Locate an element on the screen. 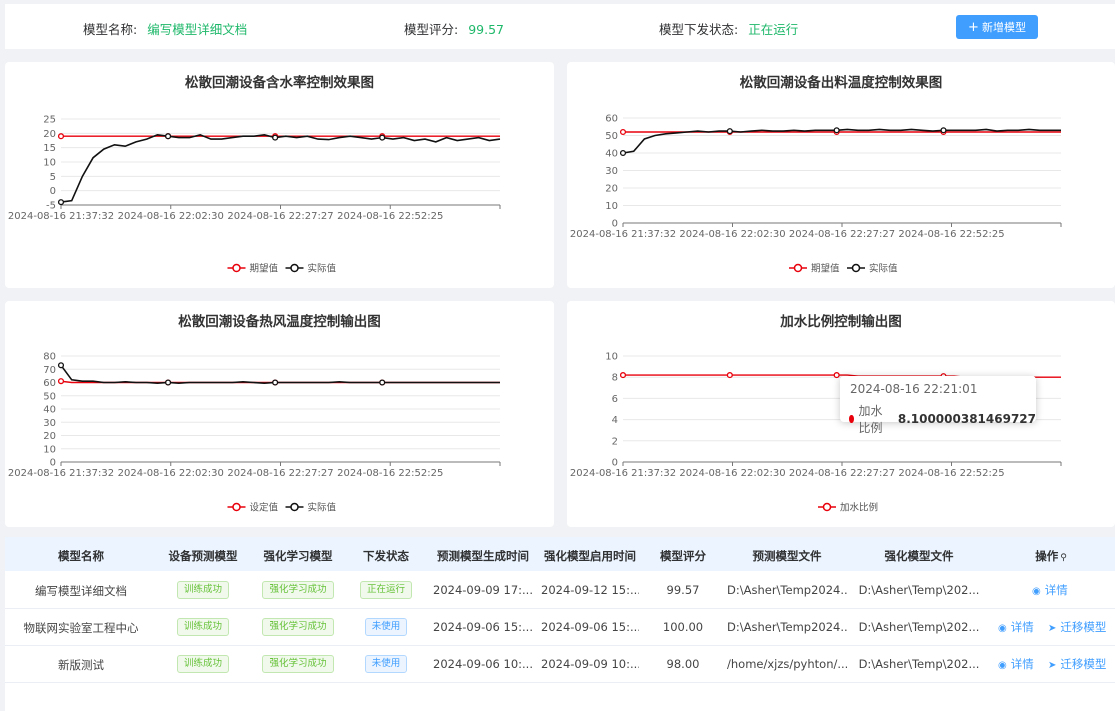 The image size is (1115, 711). legend-label: 设定值 is located at coordinates (264, 508).